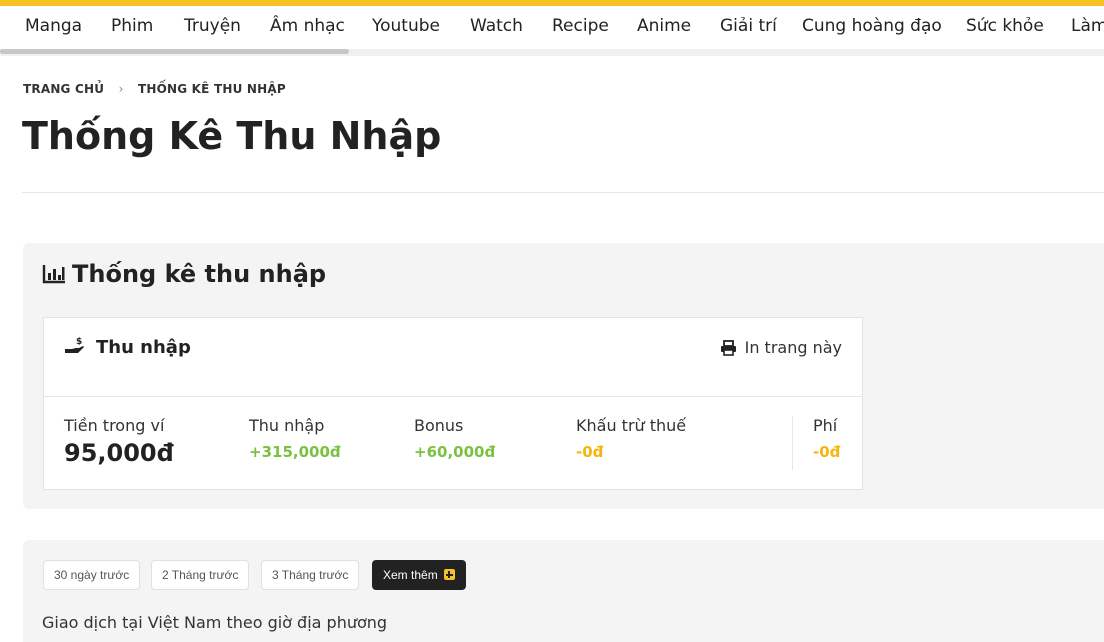 This screenshot has width=1104, height=642. What do you see at coordinates (53, 26) in the screenshot?
I see `nav-item-manga: Manga` at bounding box center [53, 26].